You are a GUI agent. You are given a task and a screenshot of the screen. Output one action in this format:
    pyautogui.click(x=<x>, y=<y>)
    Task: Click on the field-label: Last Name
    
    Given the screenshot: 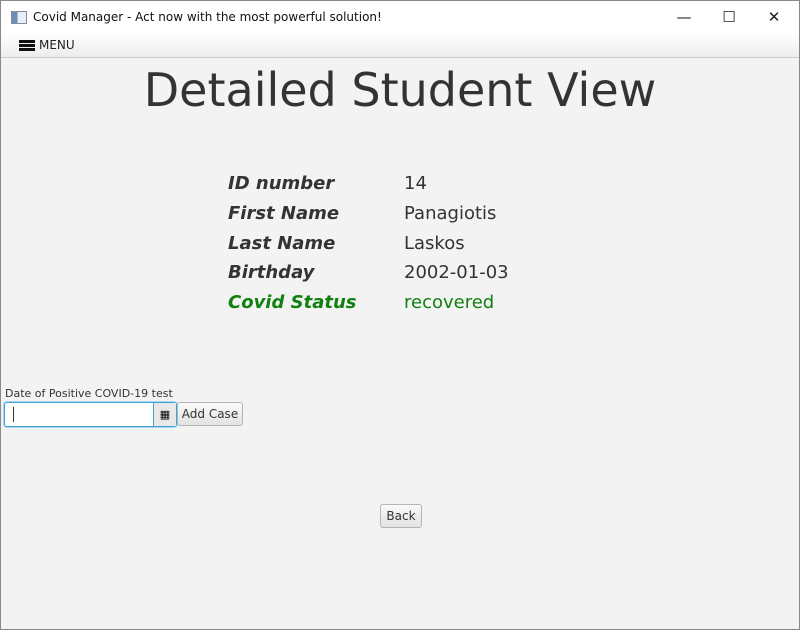 What is the action you would take?
    pyautogui.click(x=282, y=243)
    